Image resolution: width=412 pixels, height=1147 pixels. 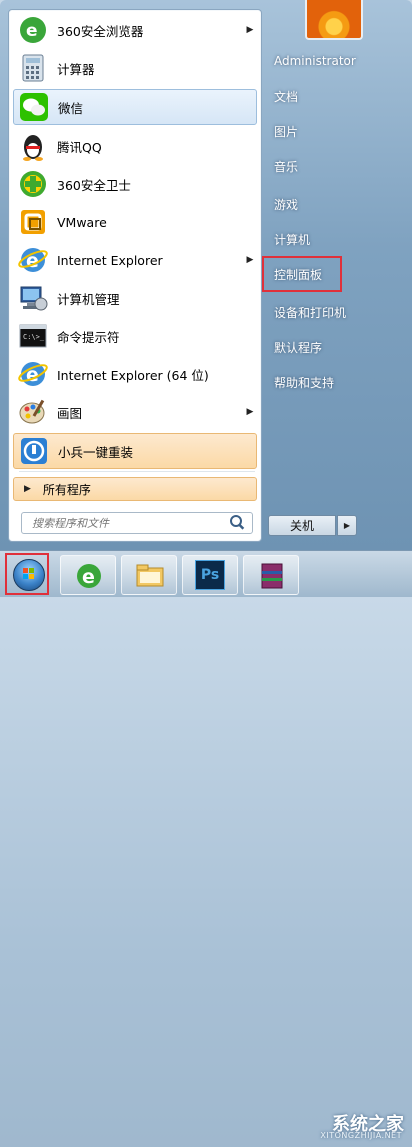 I want to click on menu-item-label: Internet Explorer (64 位), so click(x=133, y=375).